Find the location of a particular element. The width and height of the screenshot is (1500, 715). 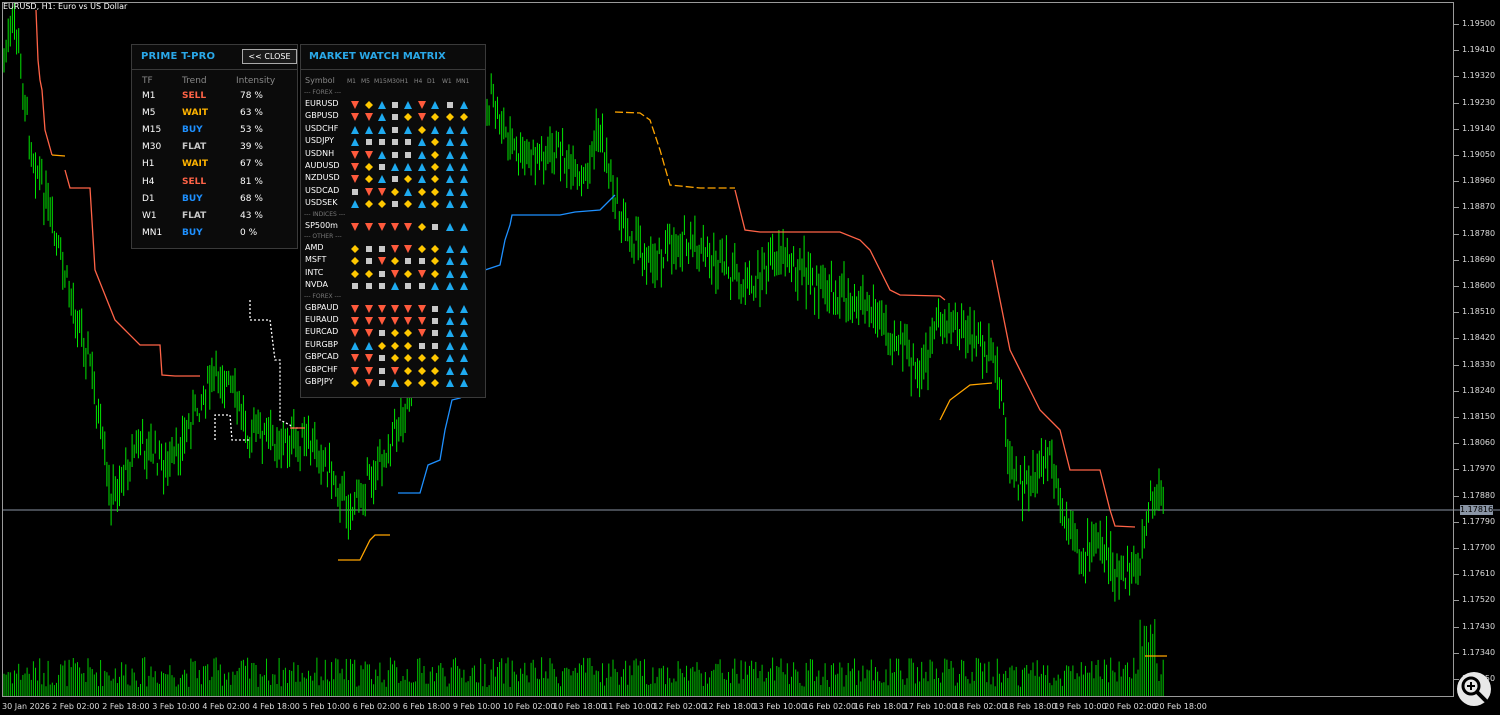

matrix-row: EURUSD is located at coordinates (393, 105).